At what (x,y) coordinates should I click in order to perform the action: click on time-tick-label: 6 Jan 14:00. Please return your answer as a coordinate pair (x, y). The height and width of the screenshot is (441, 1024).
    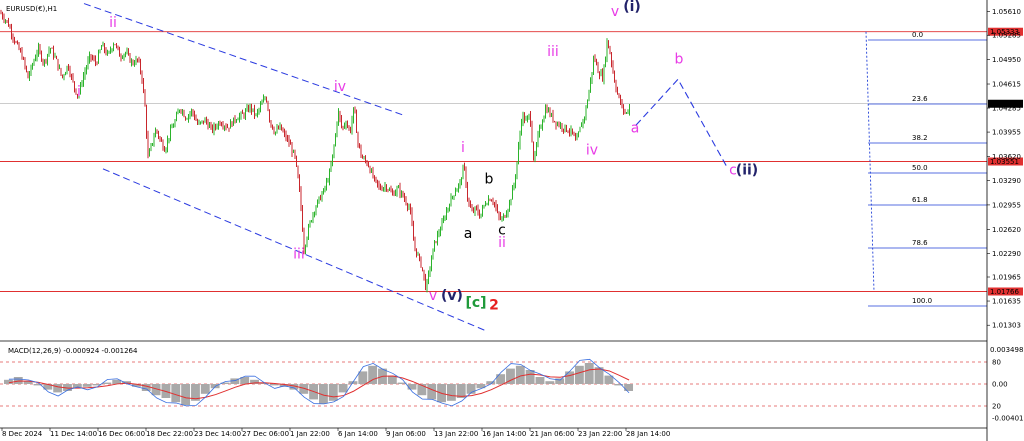
    Looking at the image, I should click on (358, 434).